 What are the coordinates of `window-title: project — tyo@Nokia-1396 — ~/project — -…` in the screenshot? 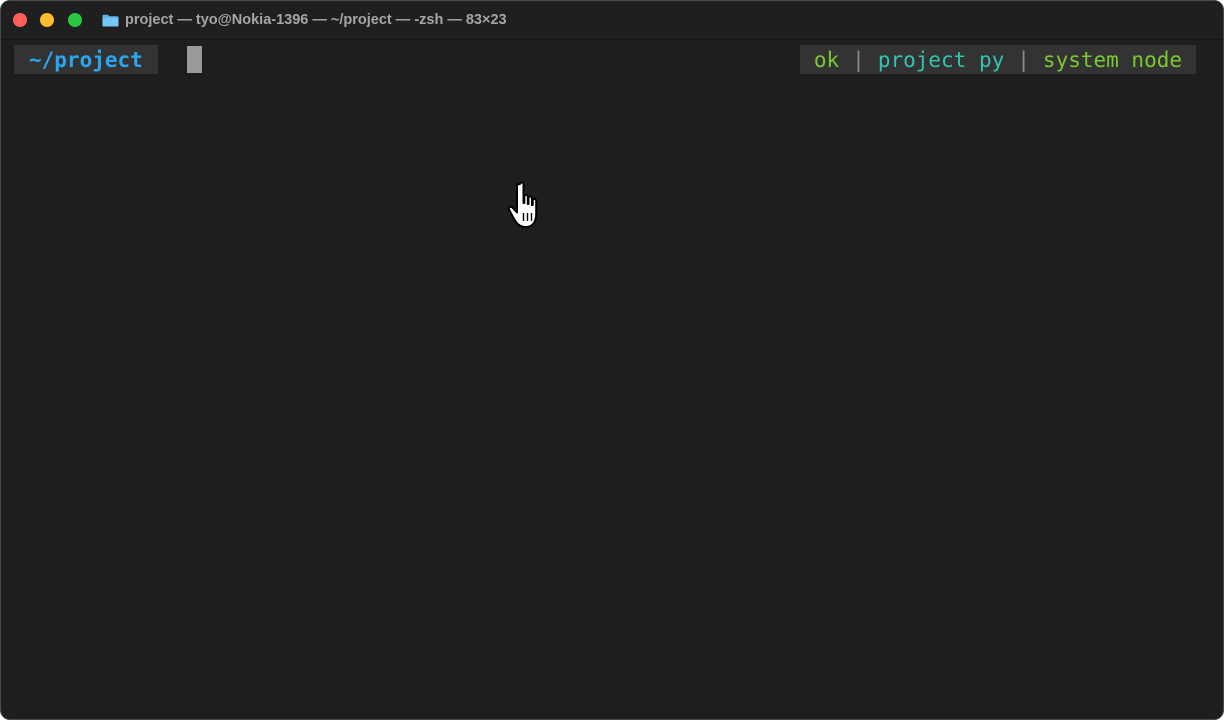 It's located at (316, 20).